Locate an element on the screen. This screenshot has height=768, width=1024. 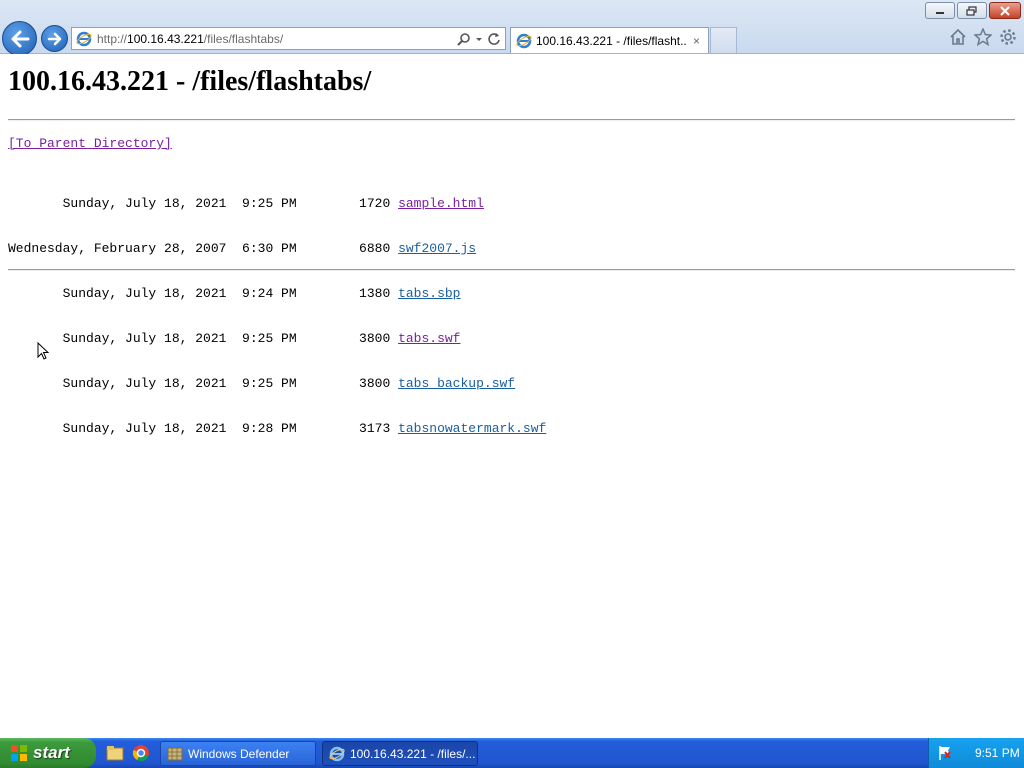
forward-button is located at coordinates (54, 38).